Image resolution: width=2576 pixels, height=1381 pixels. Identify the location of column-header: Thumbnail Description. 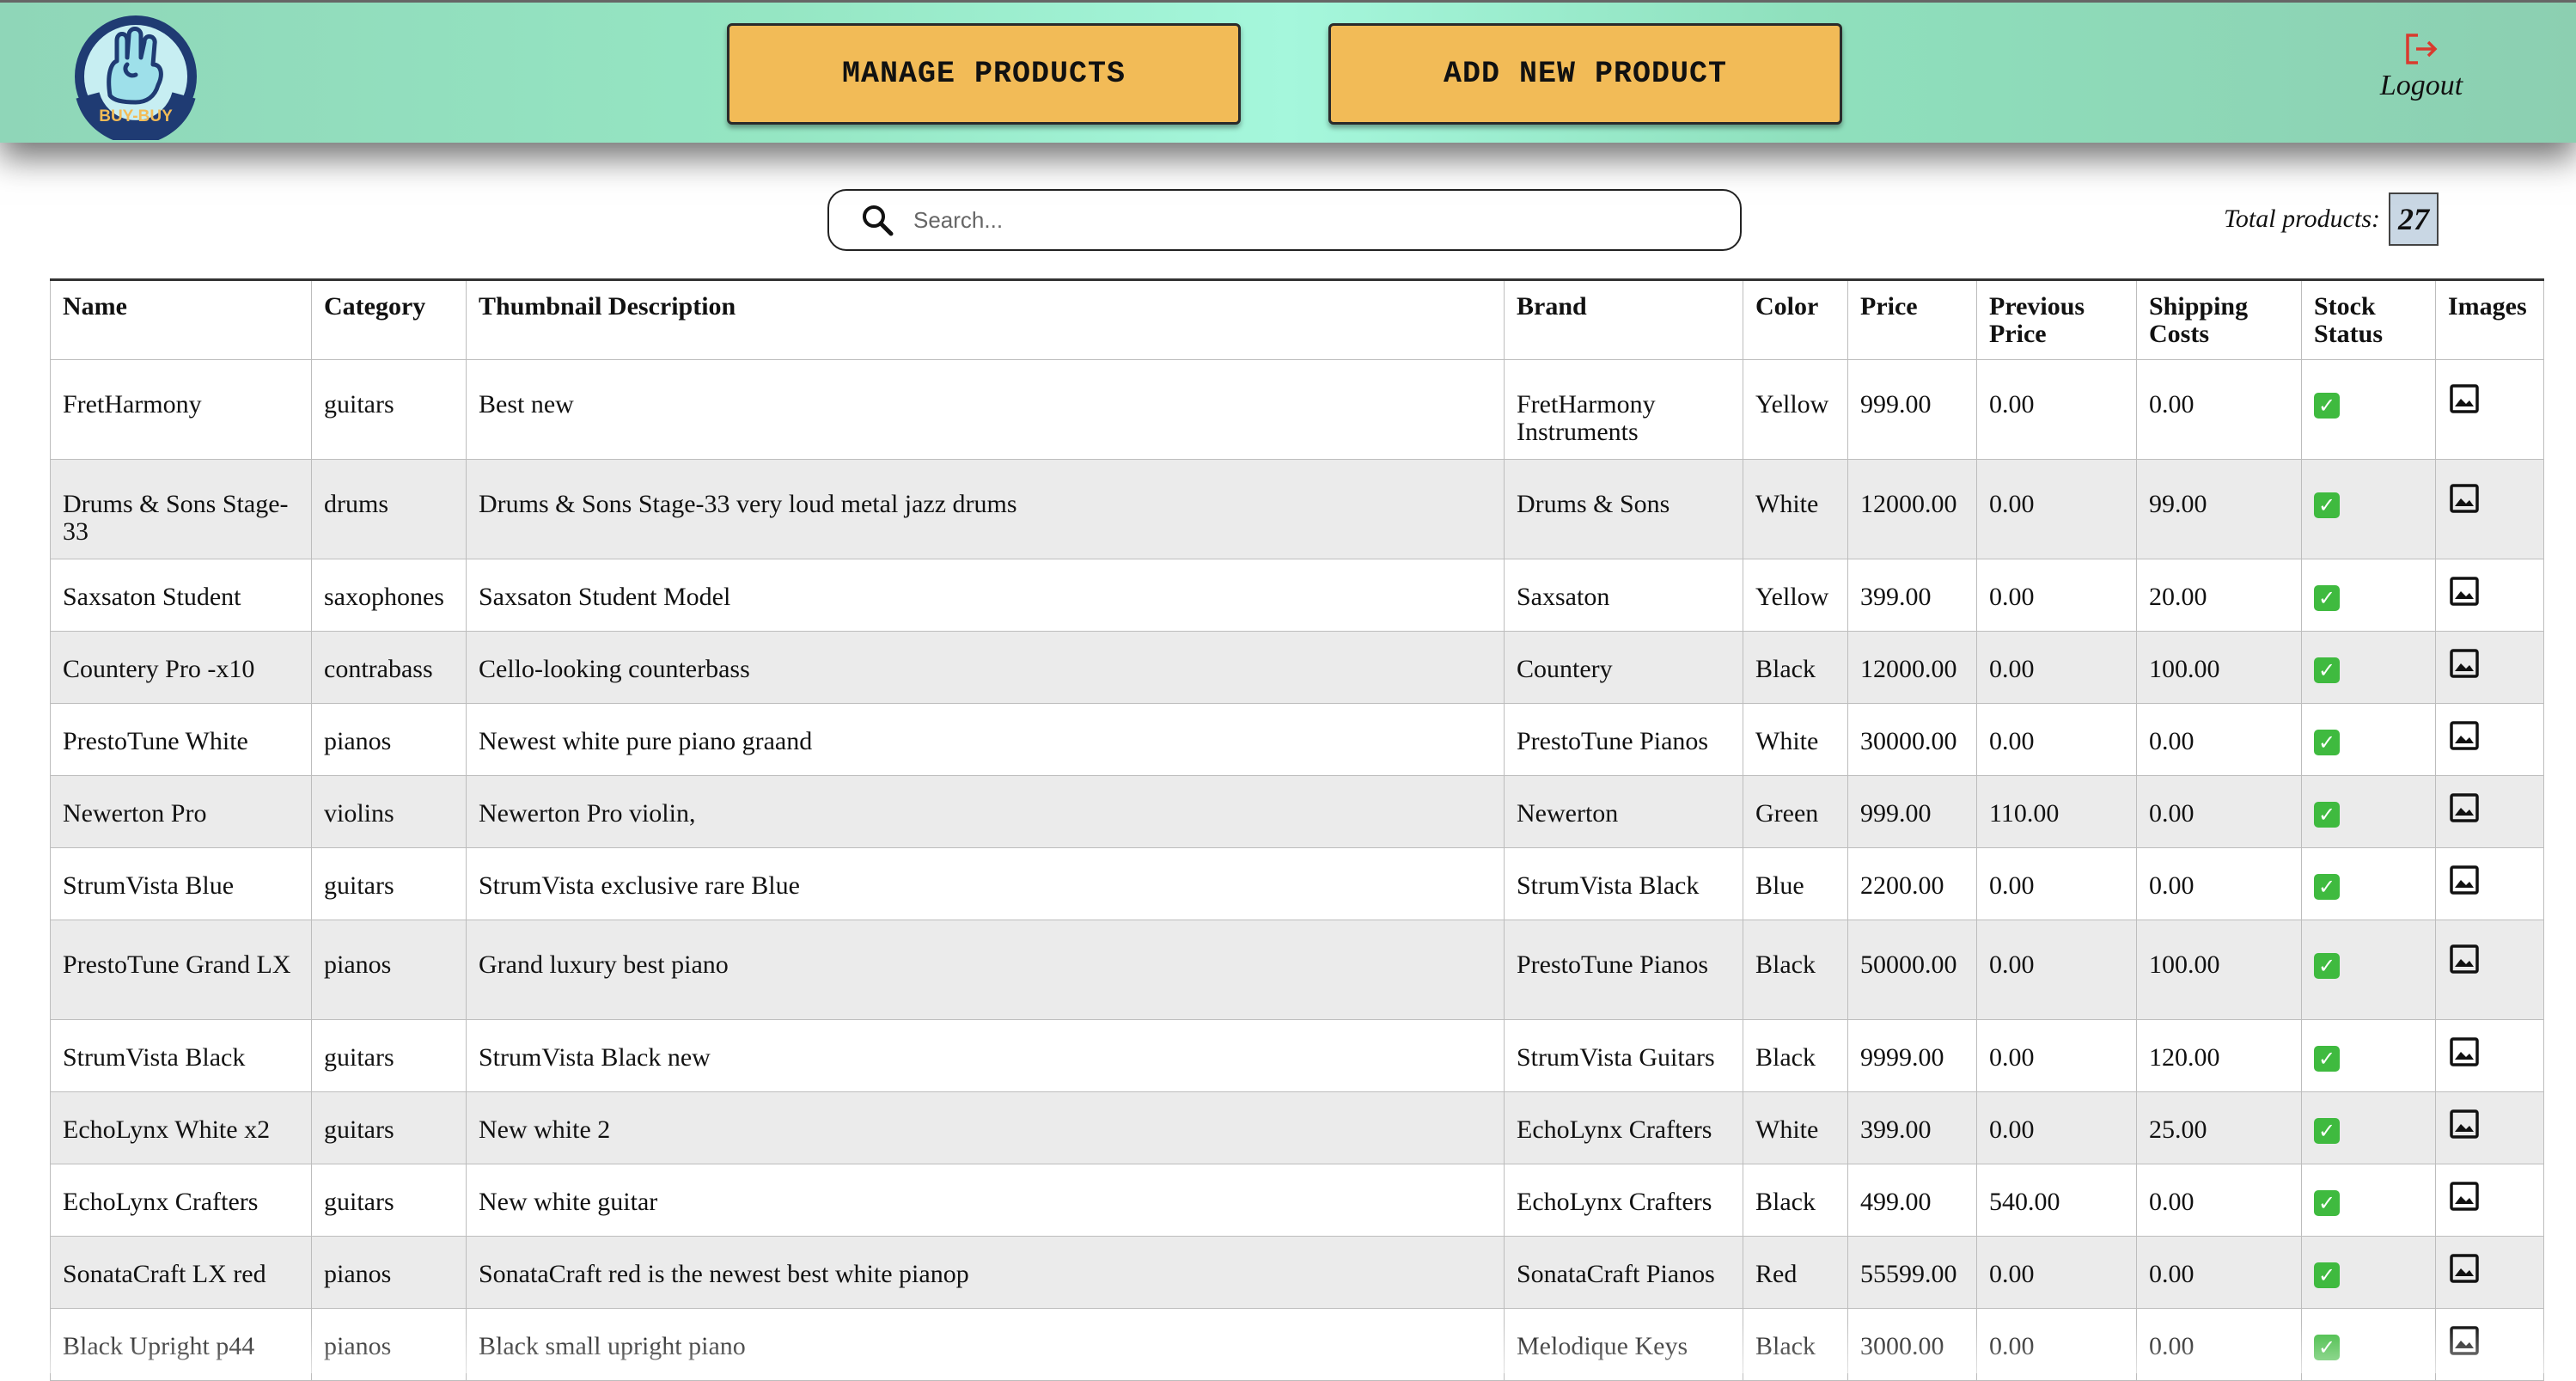
(986, 319).